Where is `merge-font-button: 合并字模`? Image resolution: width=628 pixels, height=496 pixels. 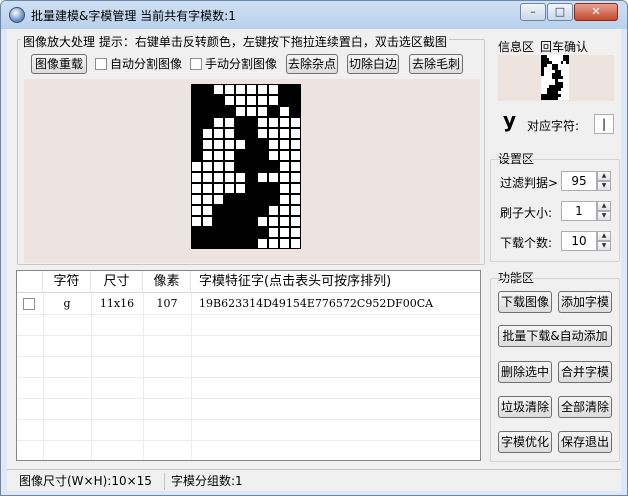
merge-font-button: 合并字模 is located at coordinates (585, 372).